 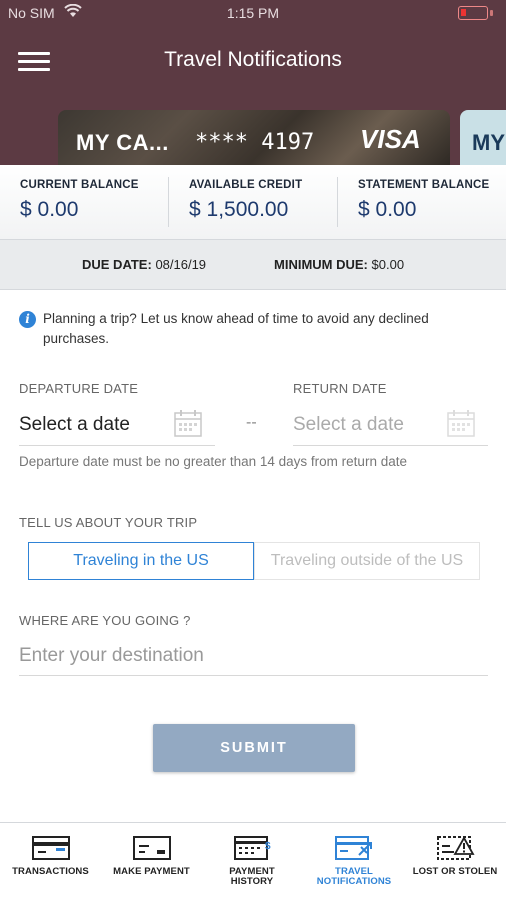 I want to click on available-credit: AVAILABLE CREDIT $ 1,500.00, so click(x=252, y=202).